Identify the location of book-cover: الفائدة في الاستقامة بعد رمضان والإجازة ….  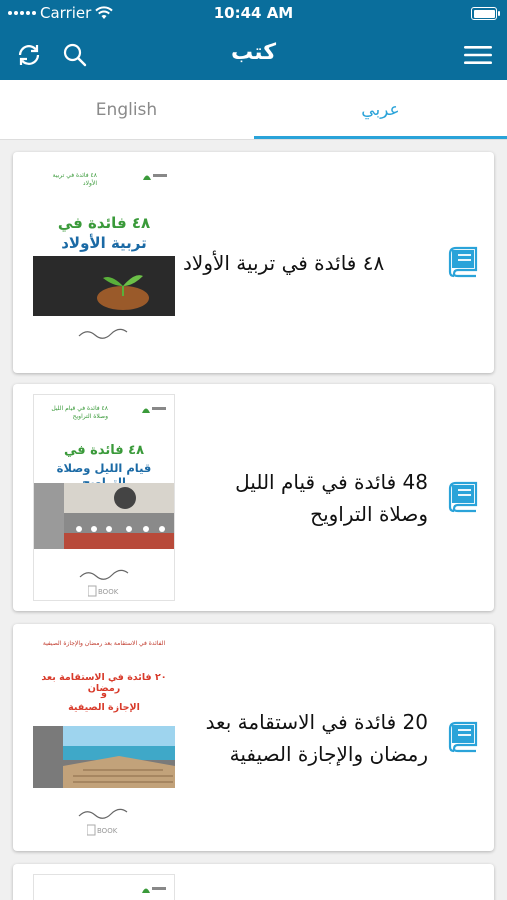
(104, 738).